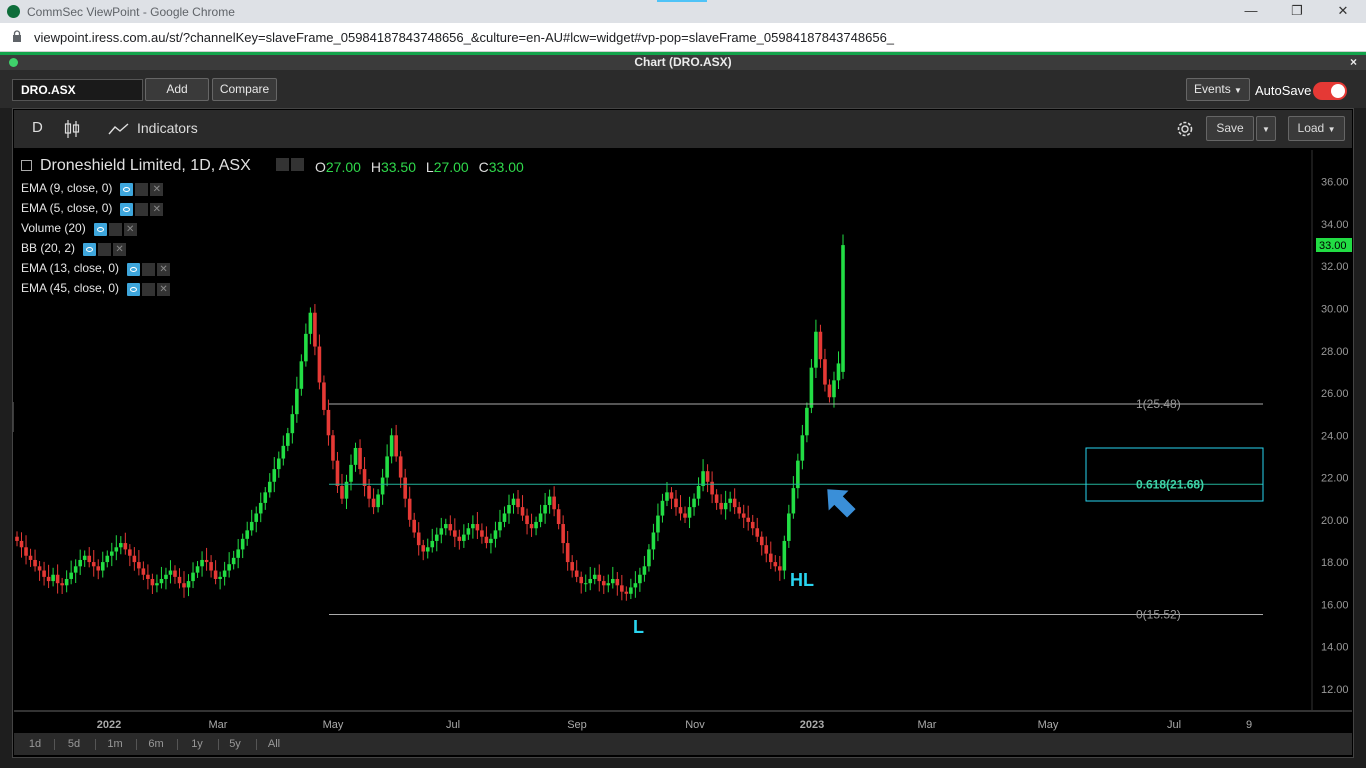  I want to click on range-5y-button: 5y, so click(235, 744).